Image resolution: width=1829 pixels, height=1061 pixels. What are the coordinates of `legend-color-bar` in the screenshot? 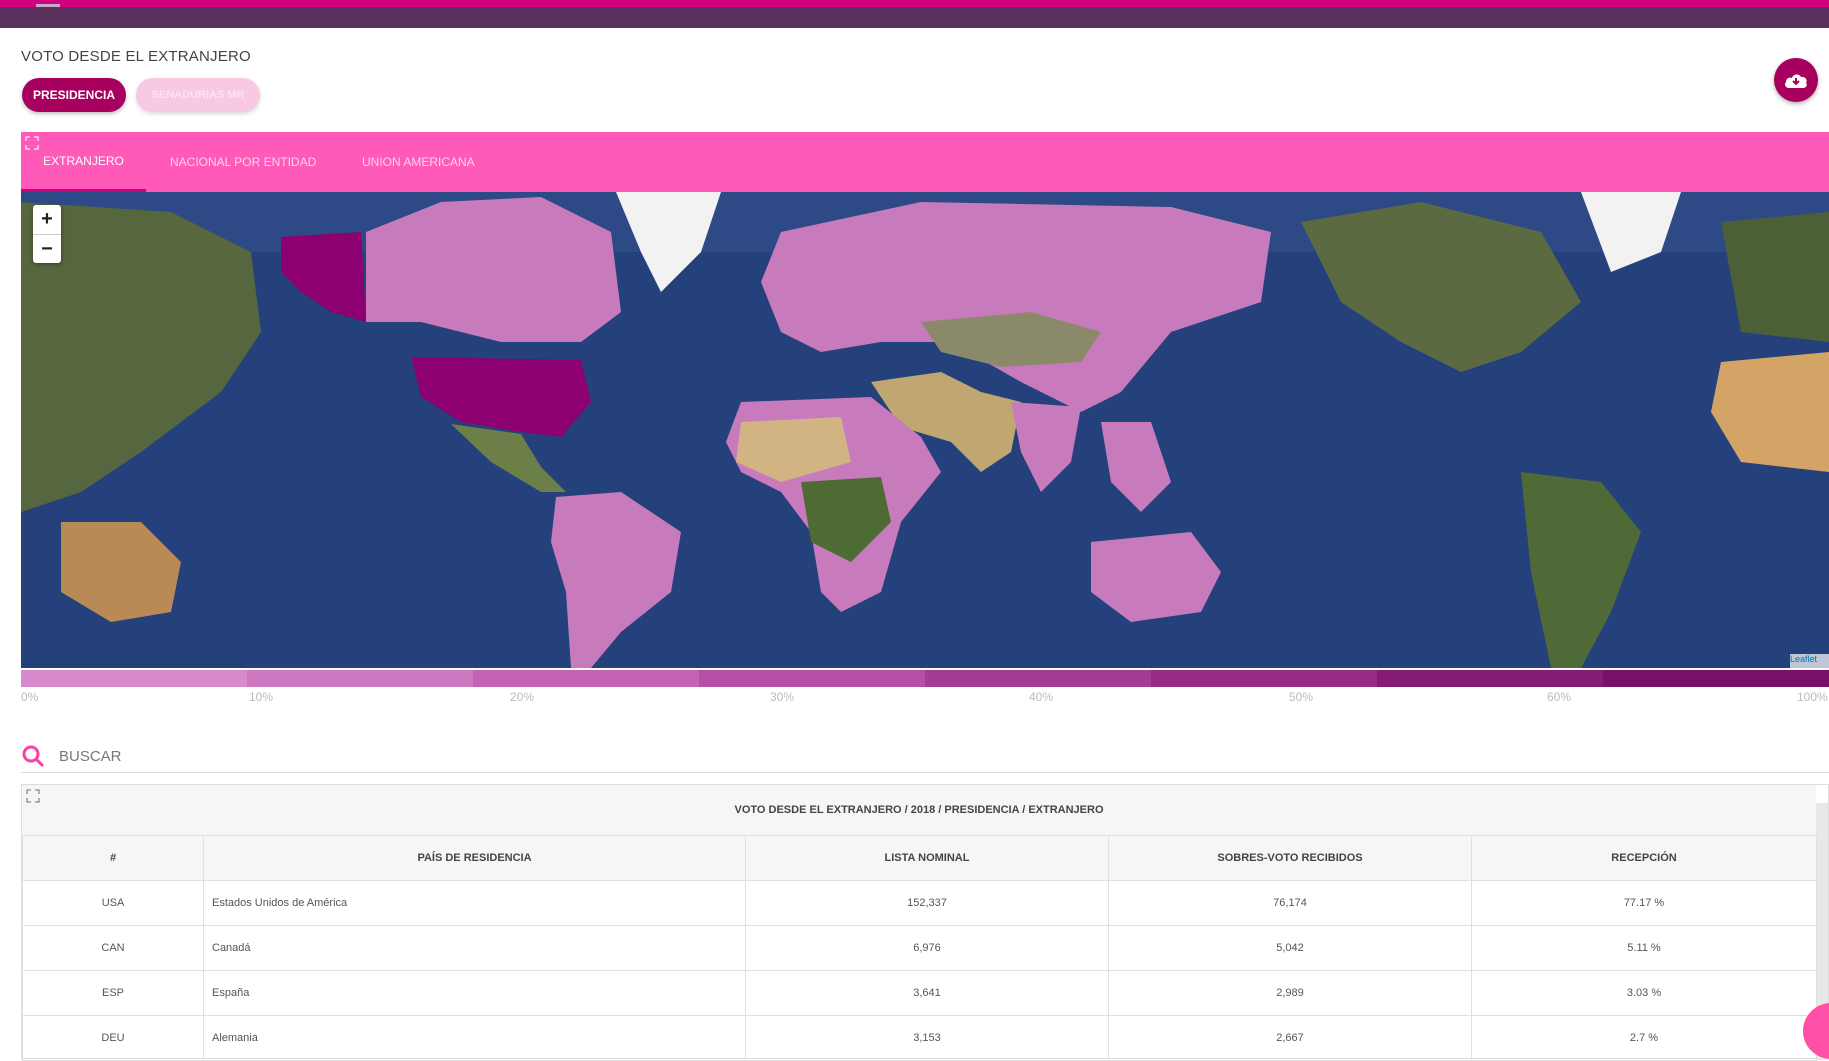 It's located at (925, 678).